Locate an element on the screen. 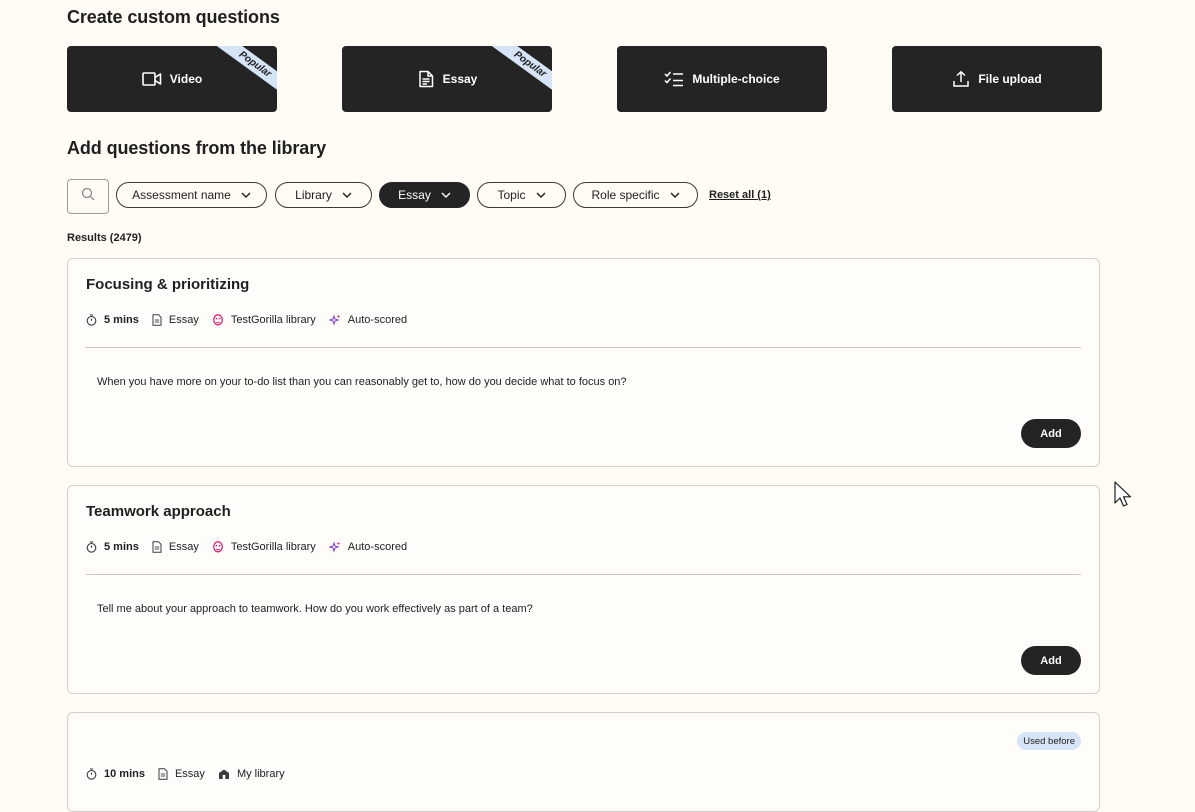 The image size is (1195, 812). search-button is located at coordinates (88, 196).